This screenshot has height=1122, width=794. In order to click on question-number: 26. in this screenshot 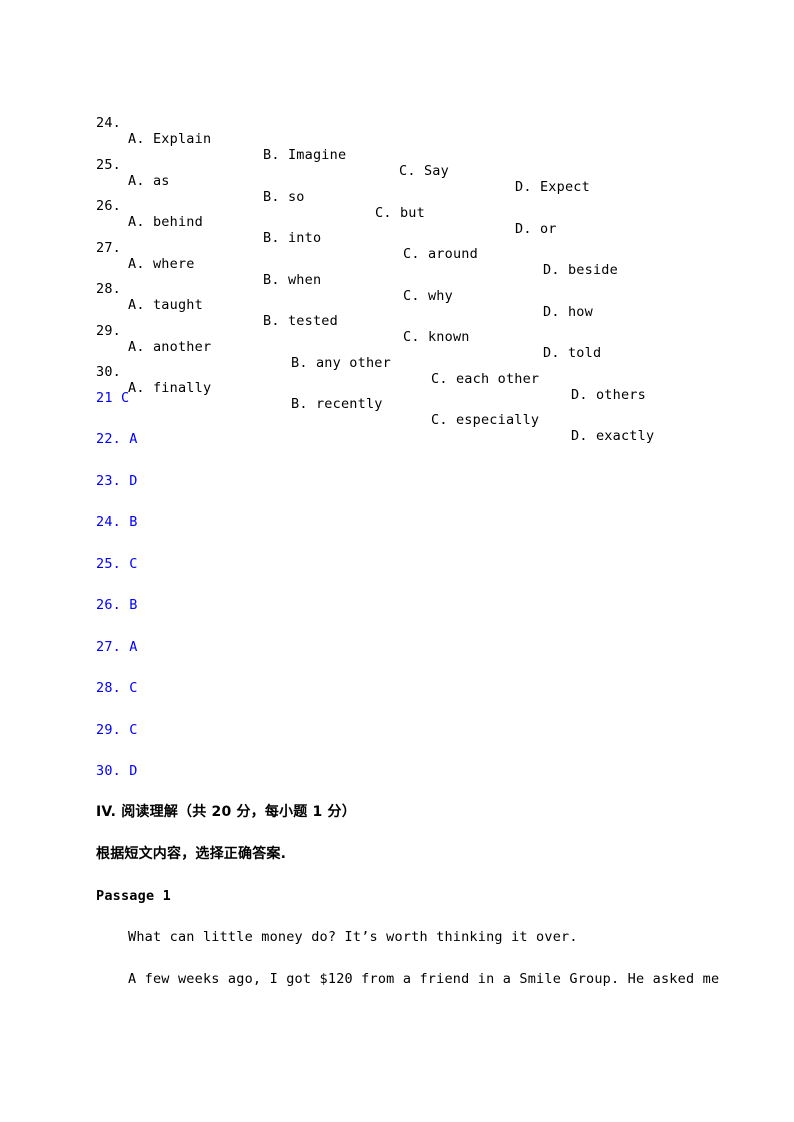, I will do `click(108, 206)`.